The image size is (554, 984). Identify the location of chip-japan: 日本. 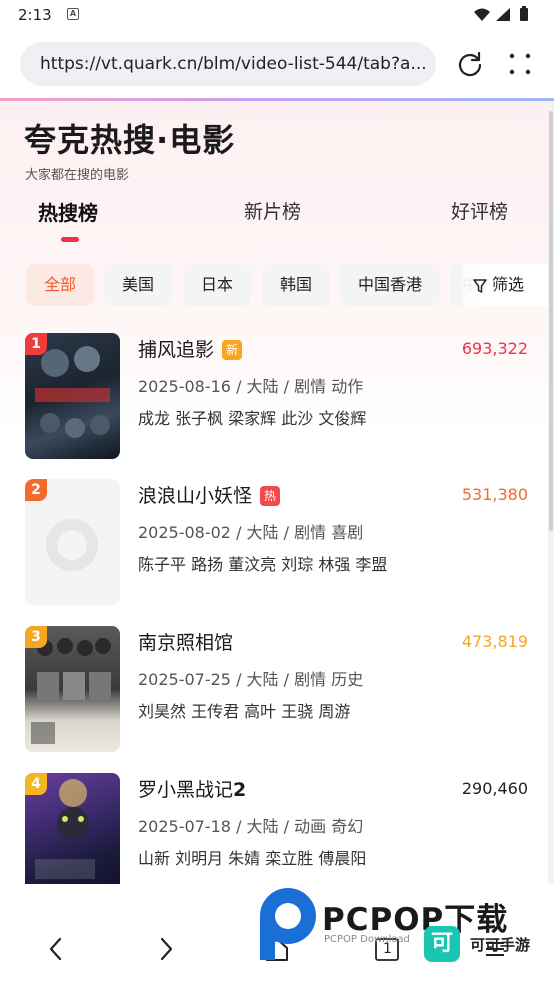
(217, 285).